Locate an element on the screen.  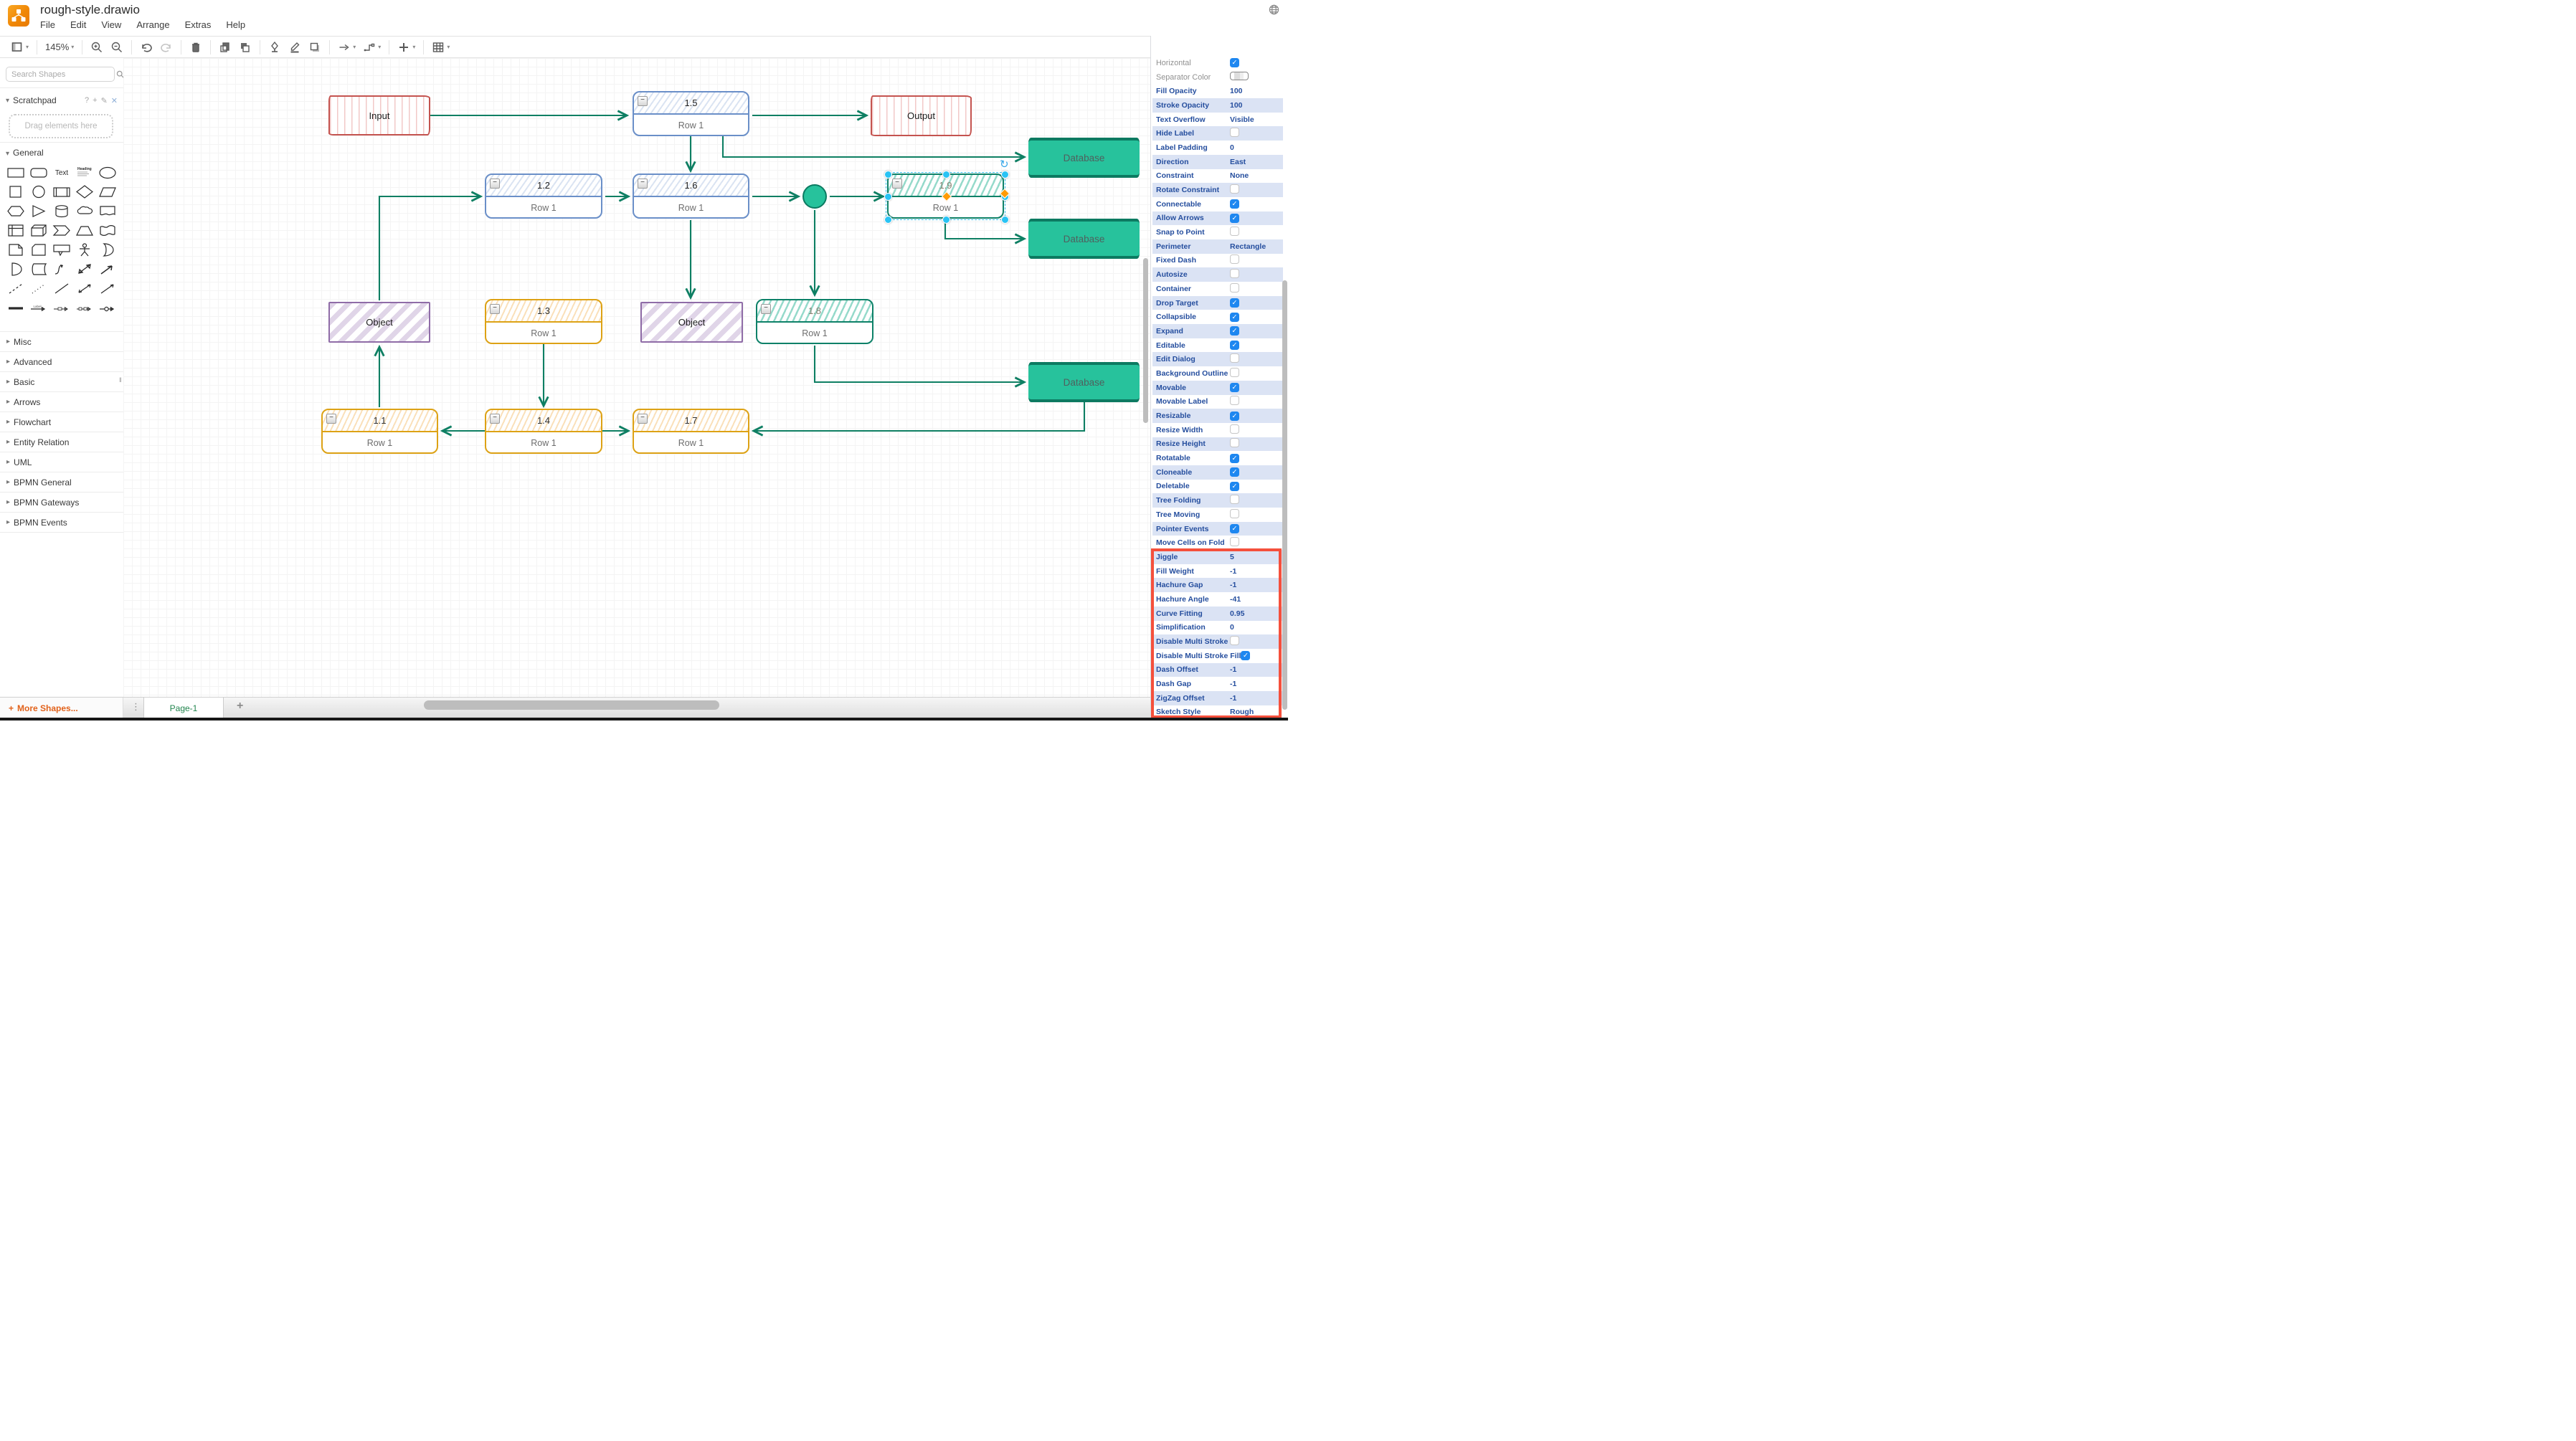
property-row-cloneable: Cloneable ✓ is located at coordinates (1217, 472).